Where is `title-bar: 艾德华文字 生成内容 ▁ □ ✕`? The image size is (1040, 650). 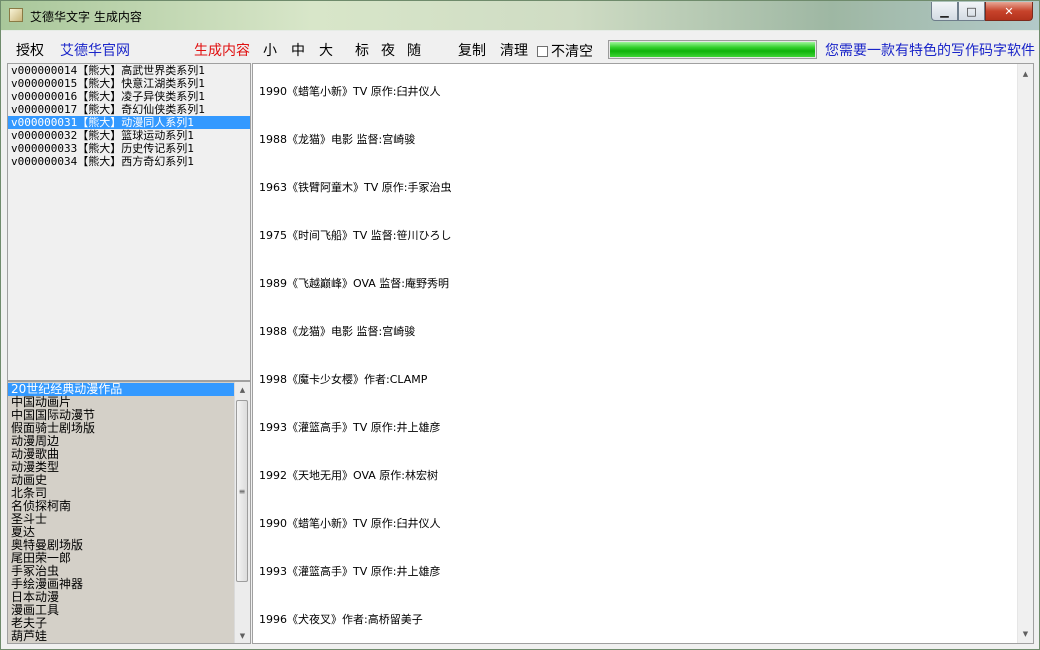
title-bar: 艾德华文字 生成内容 ▁ □ ✕ is located at coordinates (520, 15).